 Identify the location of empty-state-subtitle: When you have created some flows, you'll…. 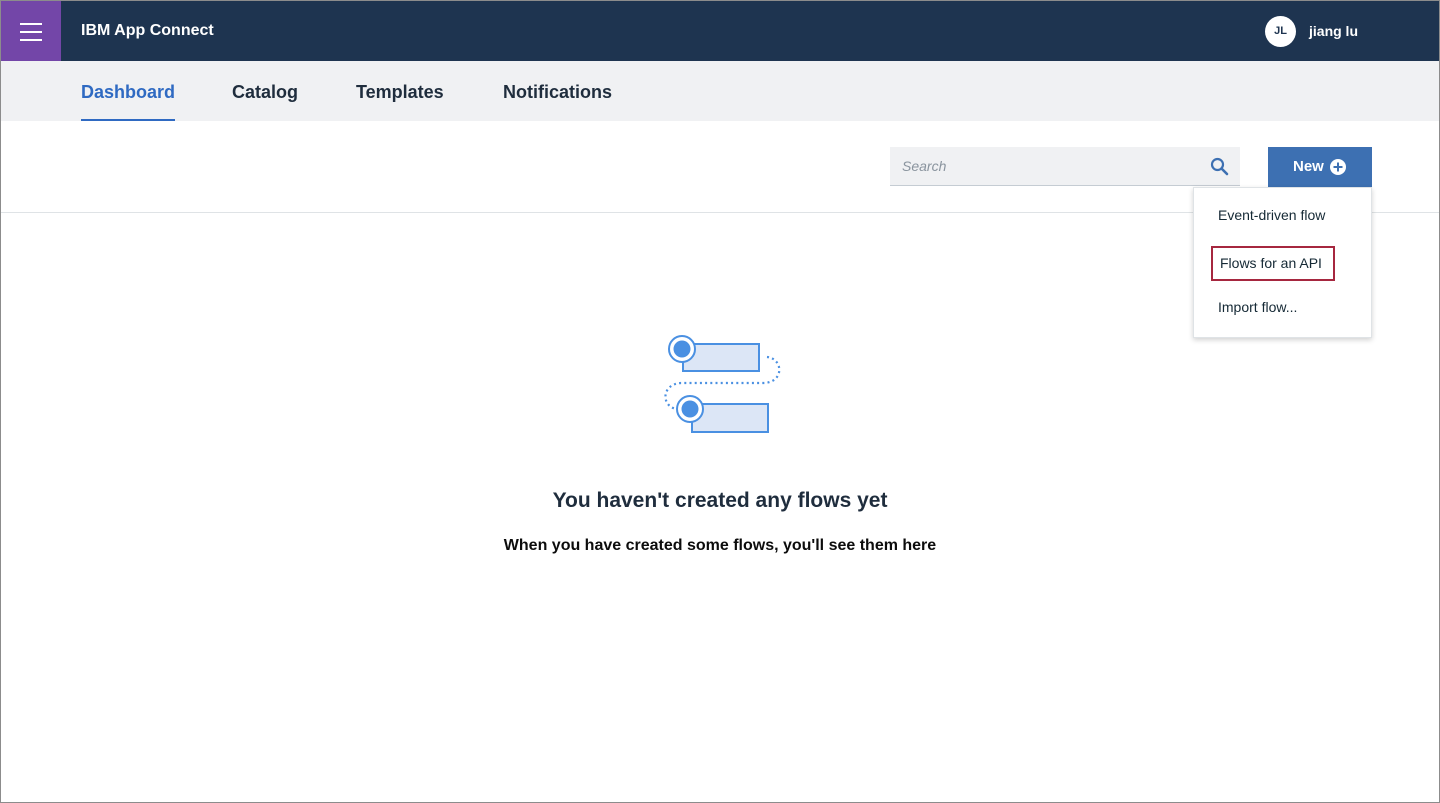
(720, 545).